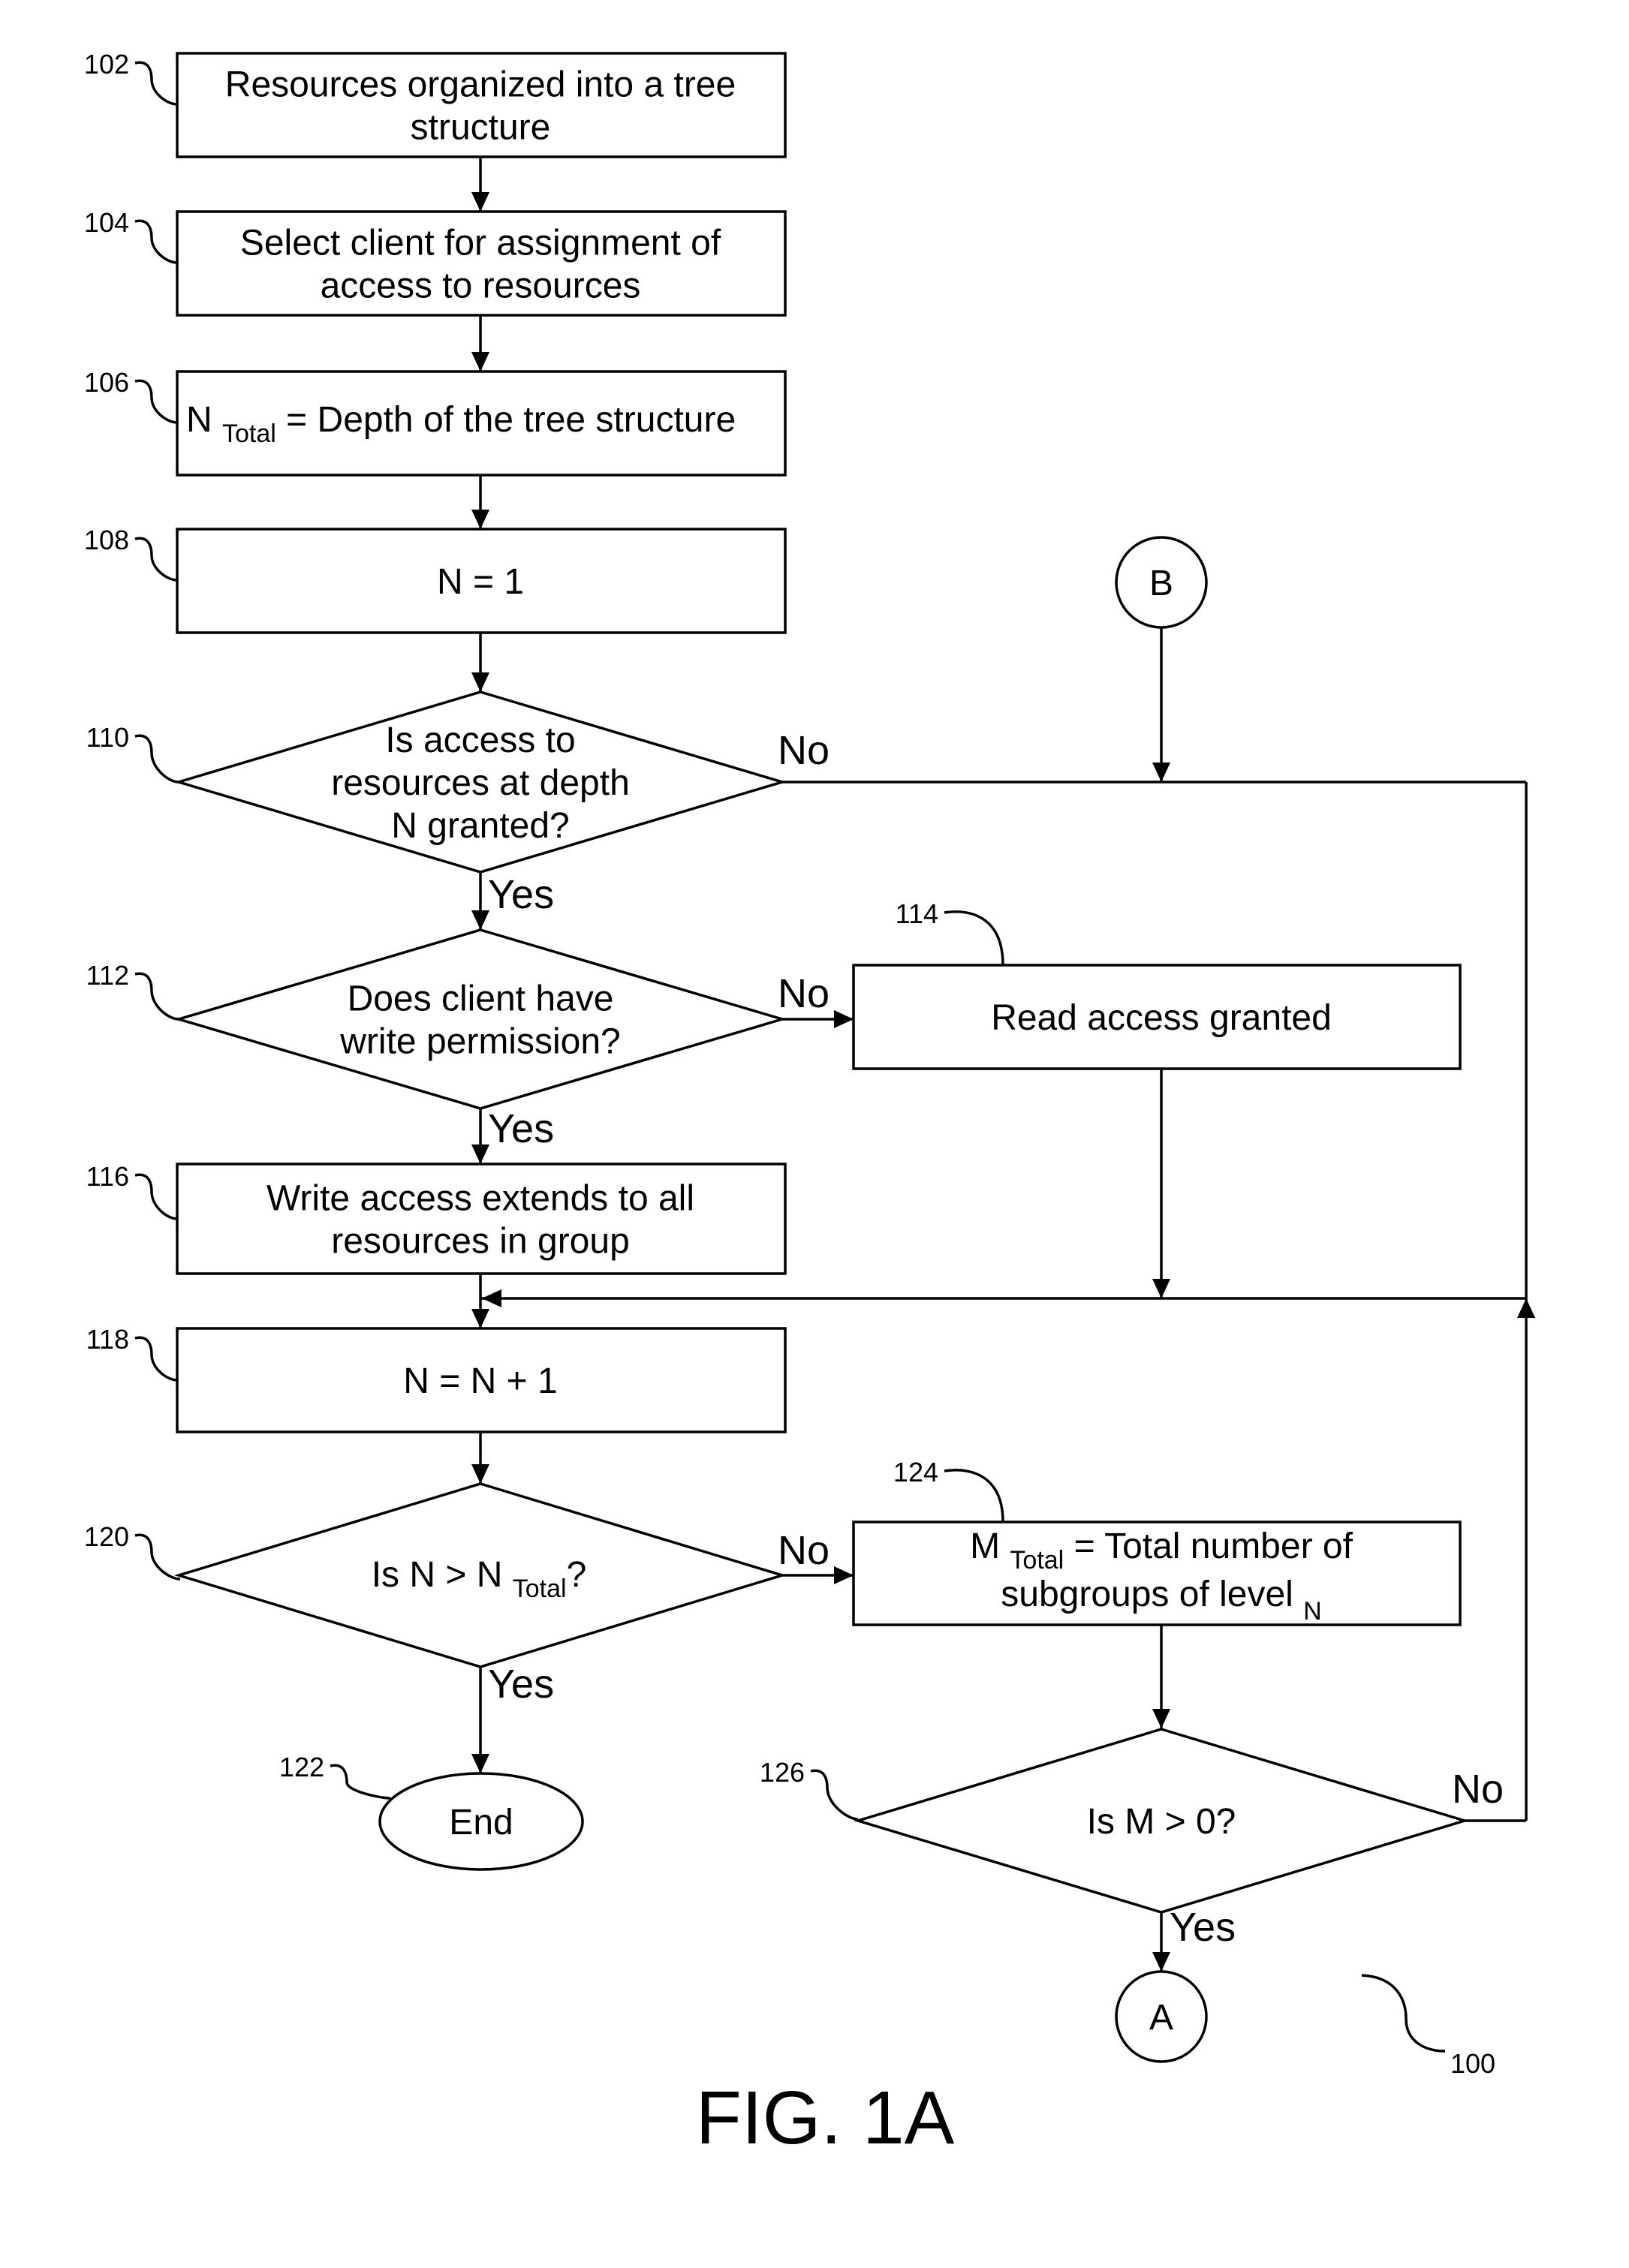 The height and width of the screenshot is (2268, 1629). I want to click on step-122-leader-line, so click(360, 1782).